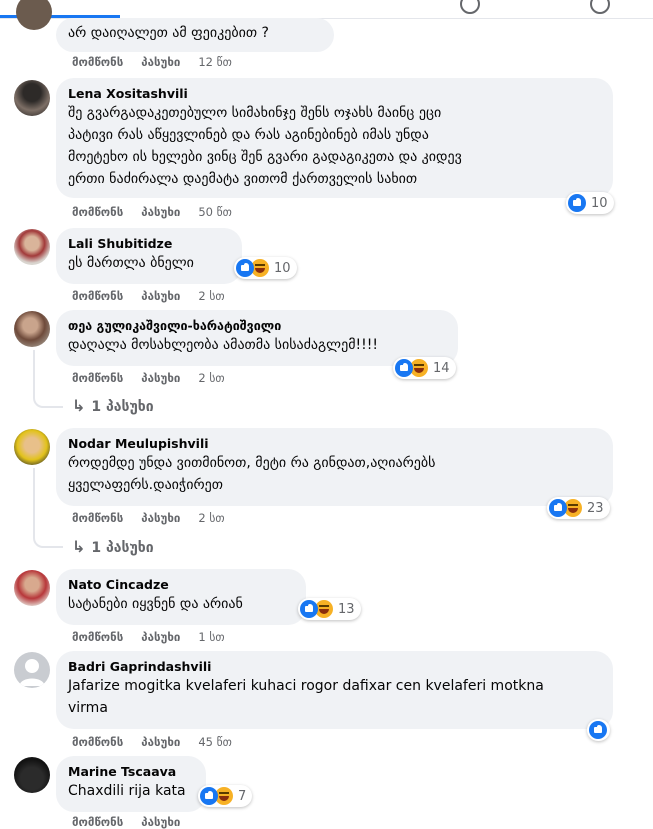  I want to click on comment-bubble: Nato Cincadze სატანები იყვნენ და არიან, so click(181, 597).